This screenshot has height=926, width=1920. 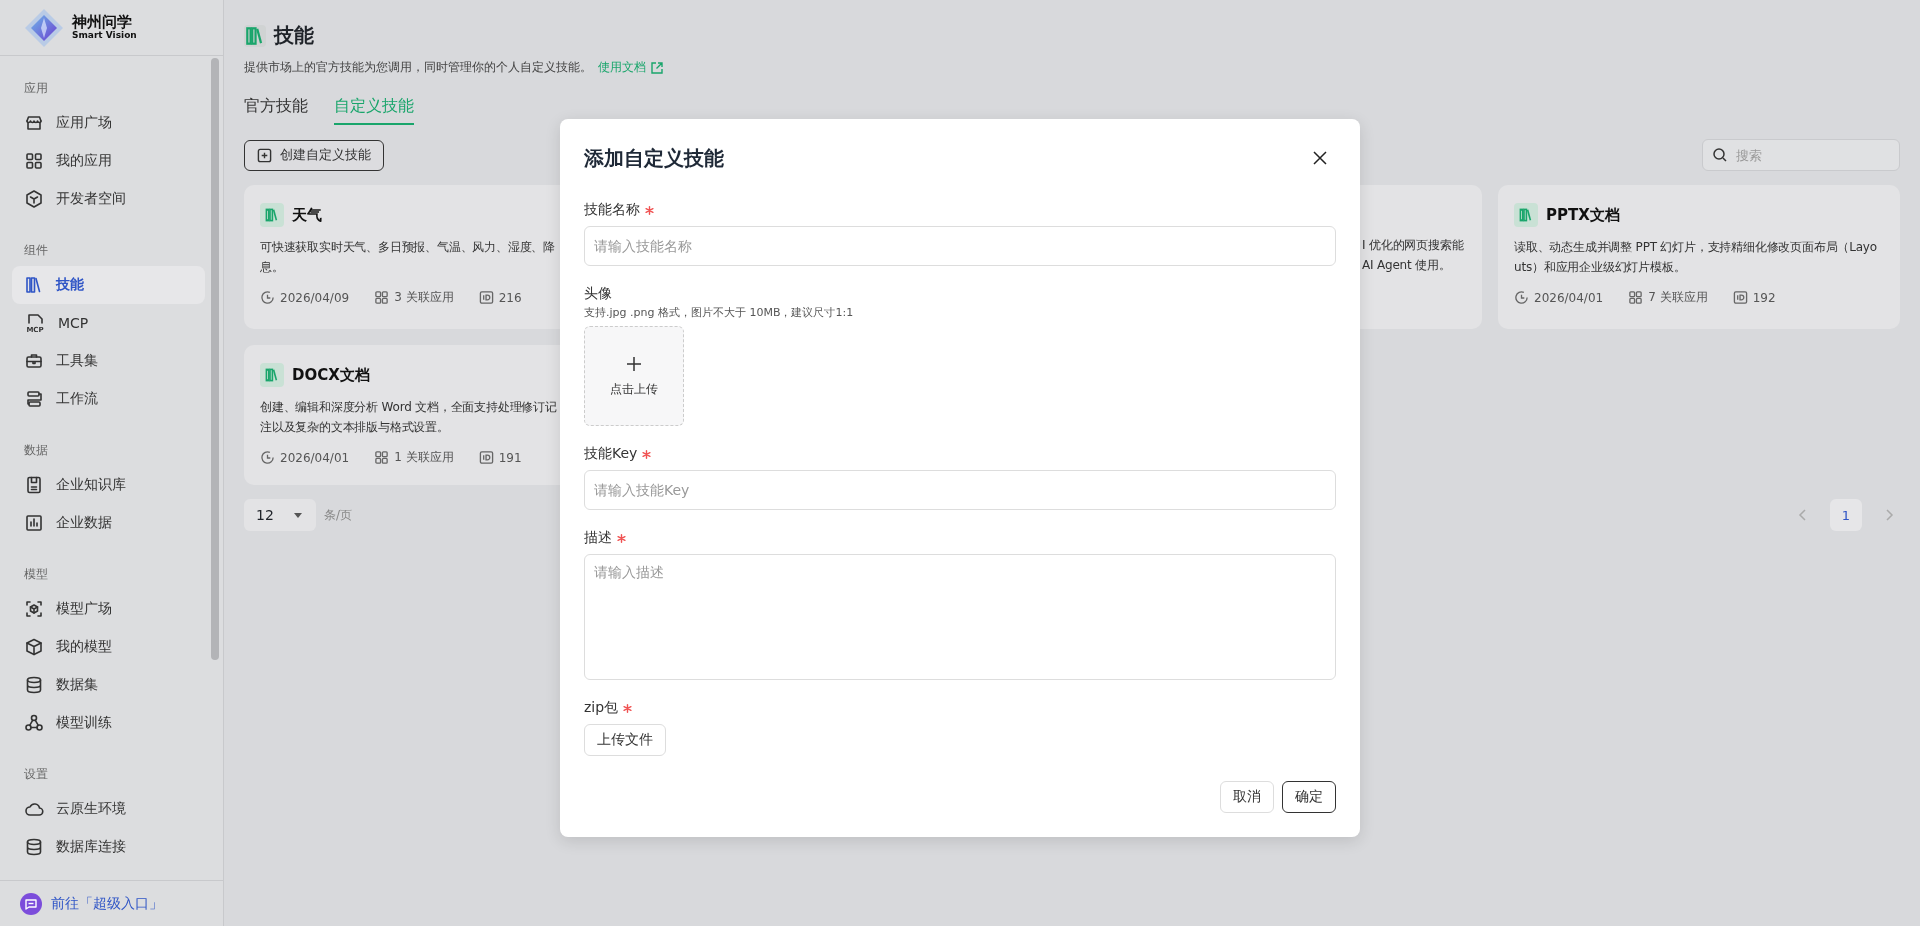 I want to click on card-title: PPTX文档, so click(x=1583, y=215).